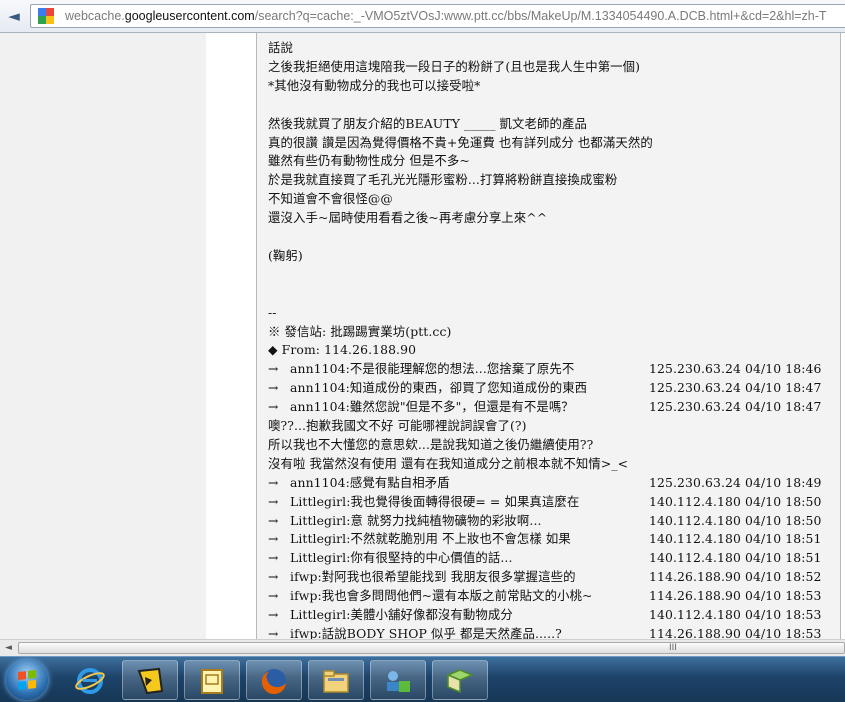 The height and width of the screenshot is (702, 845). I want to click on notepad-button, so click(212, 680).